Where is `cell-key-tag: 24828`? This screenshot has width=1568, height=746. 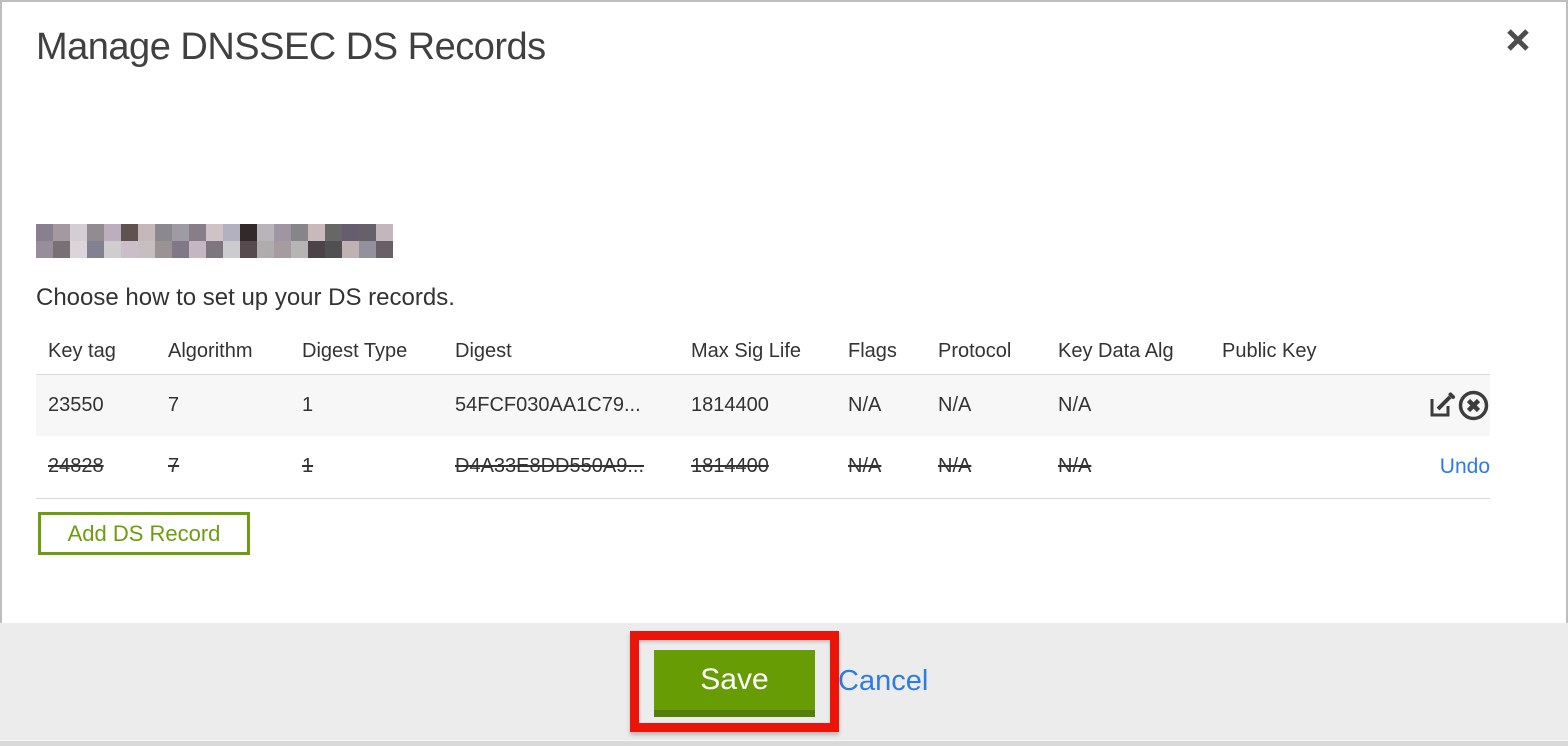
cell-key-tag: 24828 is located at coordinates (76, 466).